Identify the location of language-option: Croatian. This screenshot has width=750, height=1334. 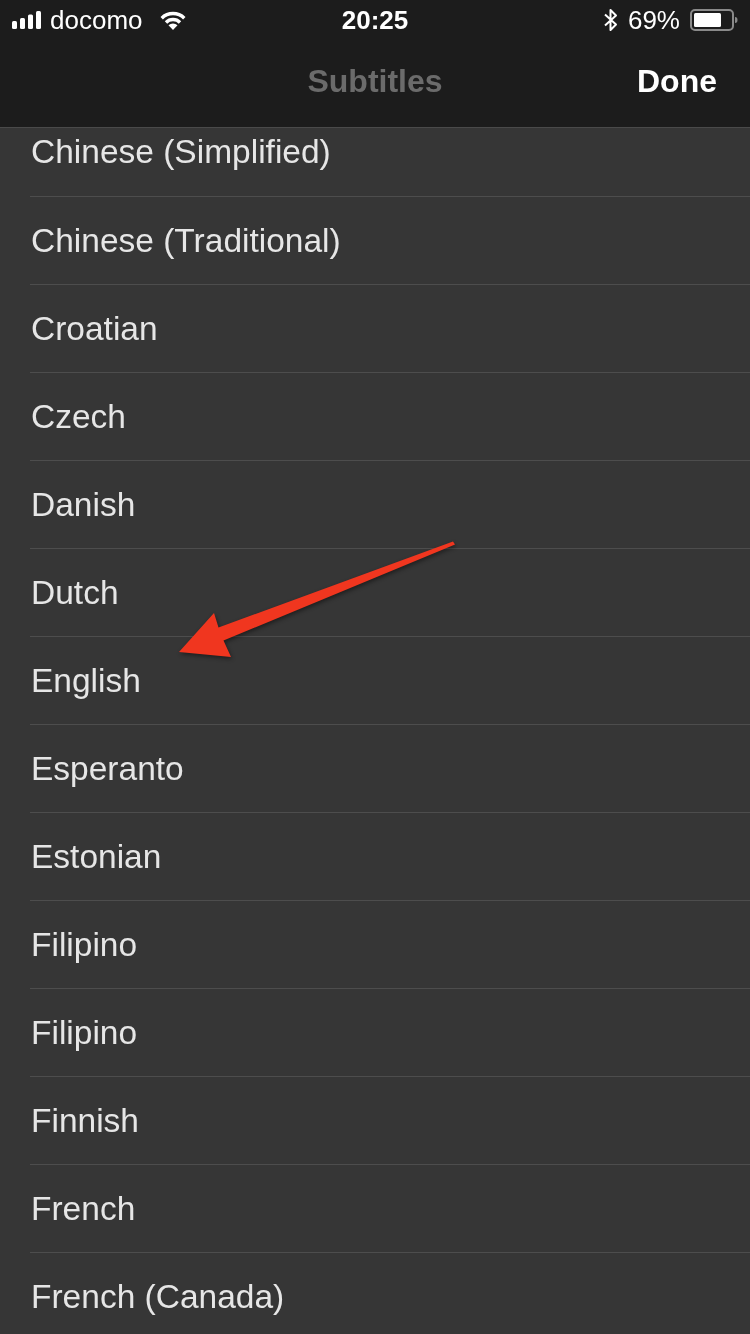
(94, 328).